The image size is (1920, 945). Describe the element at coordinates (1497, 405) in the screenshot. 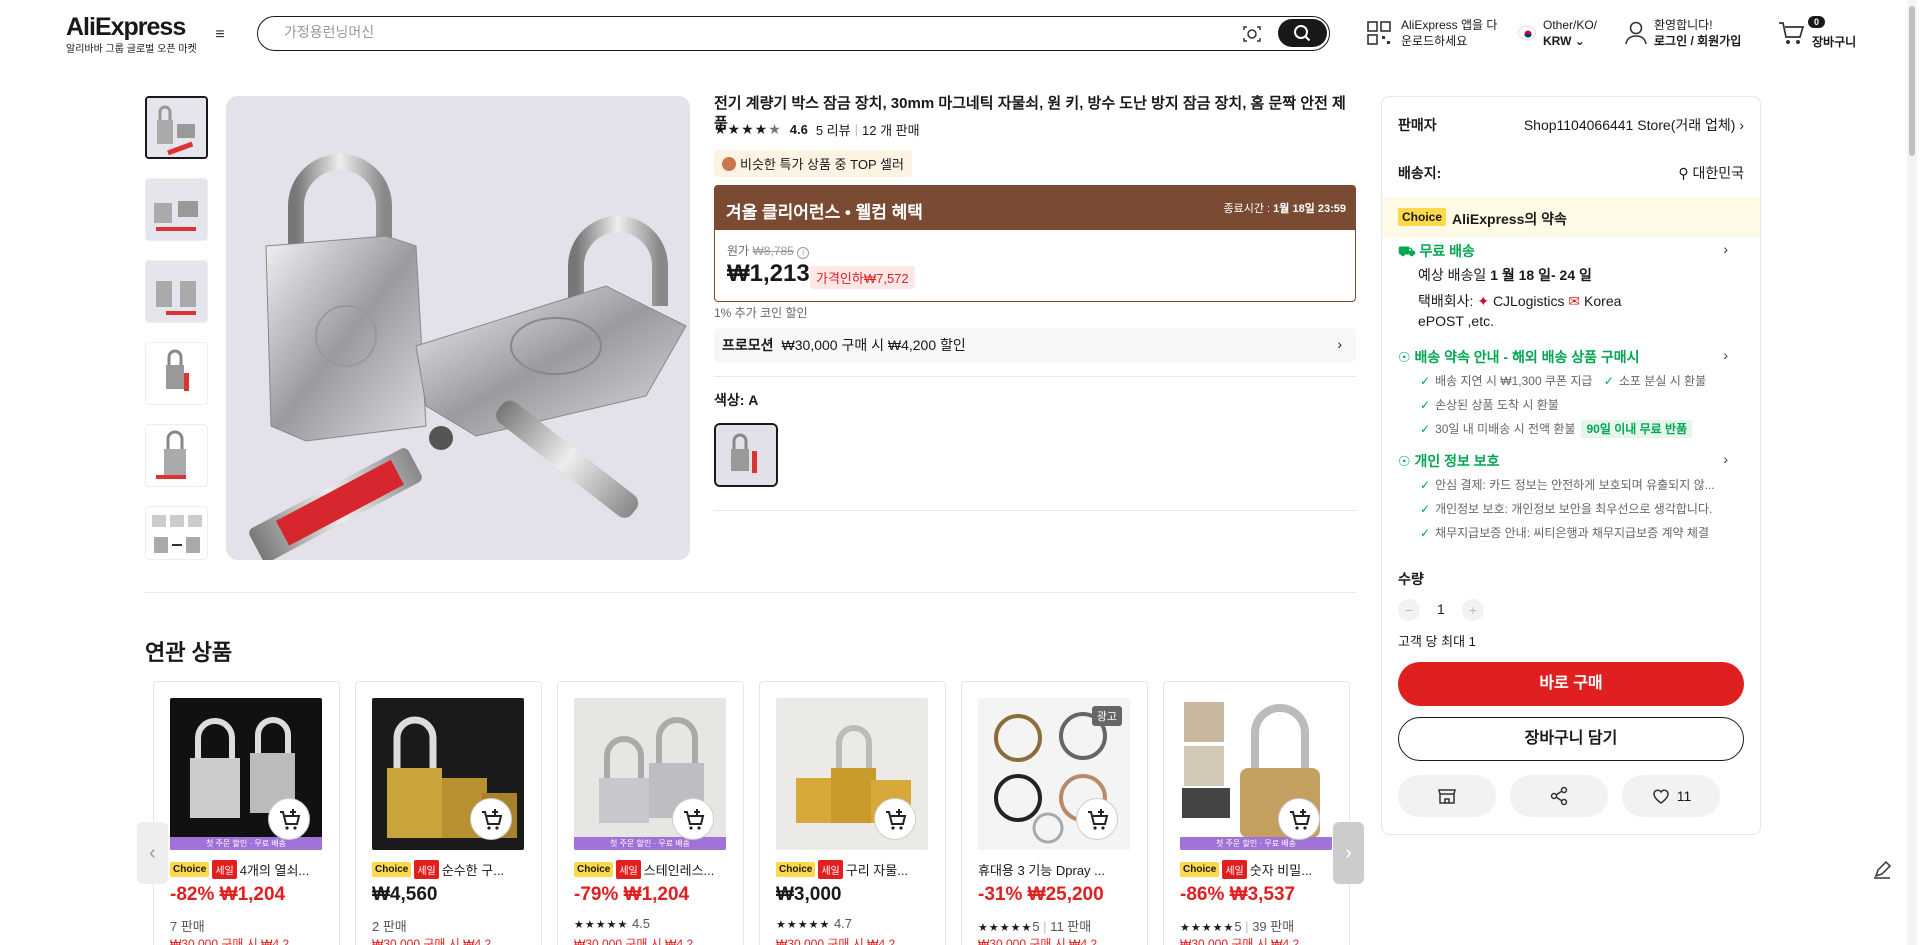

I see `promise-item: 손상된 상품 도착 시 환불` at that location.